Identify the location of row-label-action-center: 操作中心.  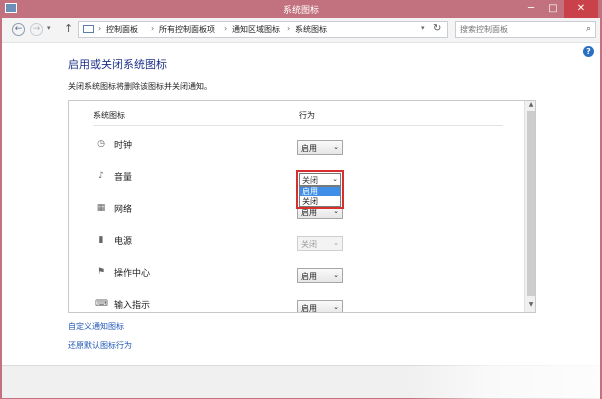
(132, 274).